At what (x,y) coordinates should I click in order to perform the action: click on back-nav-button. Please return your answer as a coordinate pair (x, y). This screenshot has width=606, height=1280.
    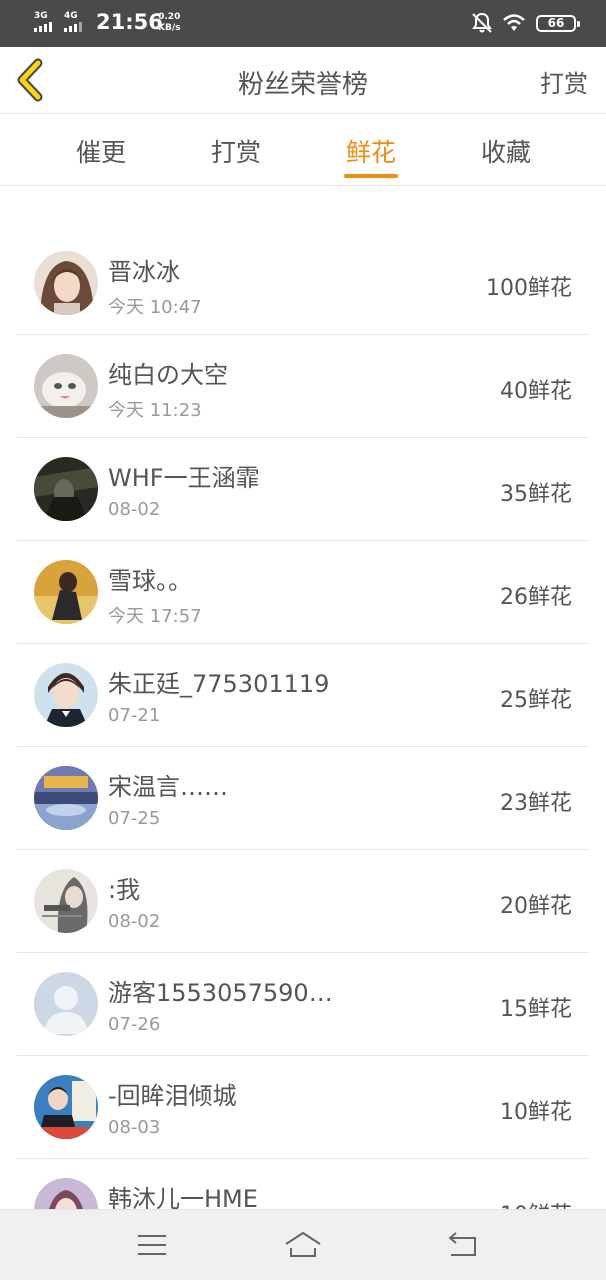
    Looking at the image, I should click on (463, 1245).